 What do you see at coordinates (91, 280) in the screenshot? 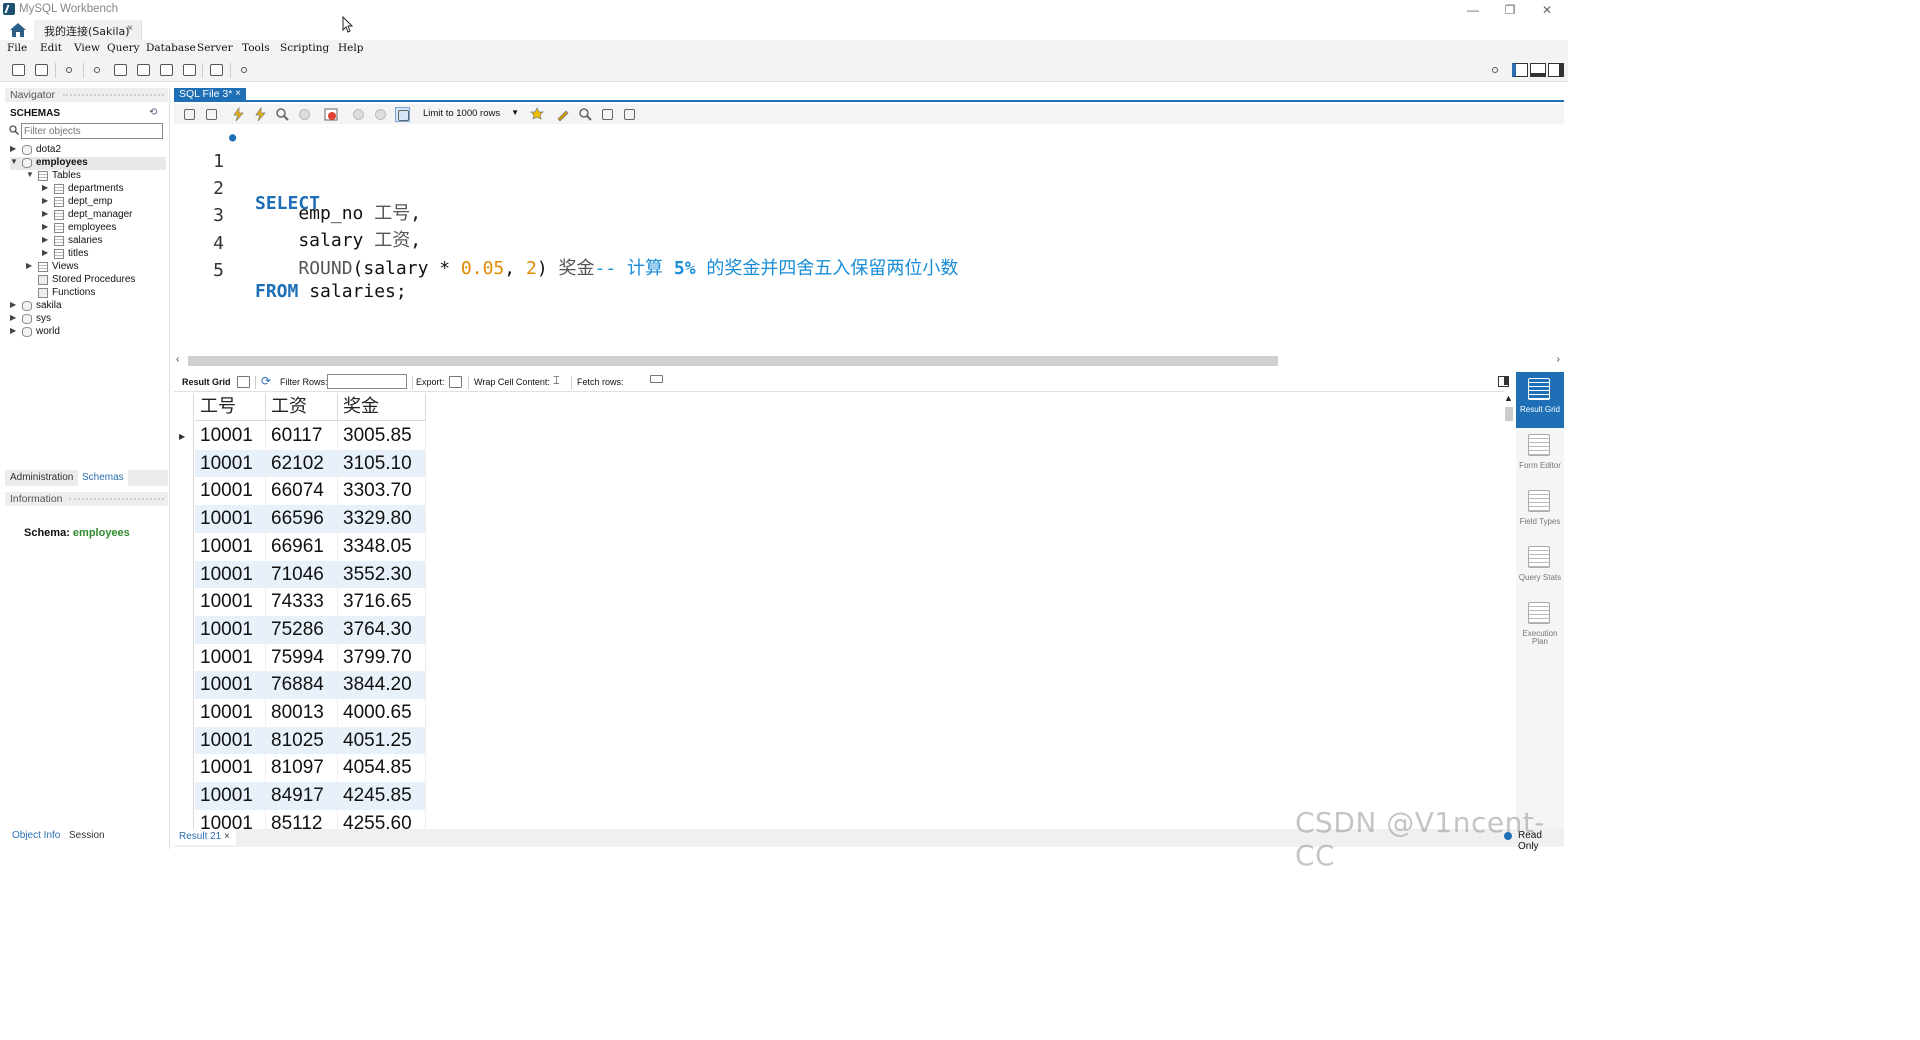
I see `tree-folder-stored-procedures: Stored Procedures` at bounding box center [91, 280].